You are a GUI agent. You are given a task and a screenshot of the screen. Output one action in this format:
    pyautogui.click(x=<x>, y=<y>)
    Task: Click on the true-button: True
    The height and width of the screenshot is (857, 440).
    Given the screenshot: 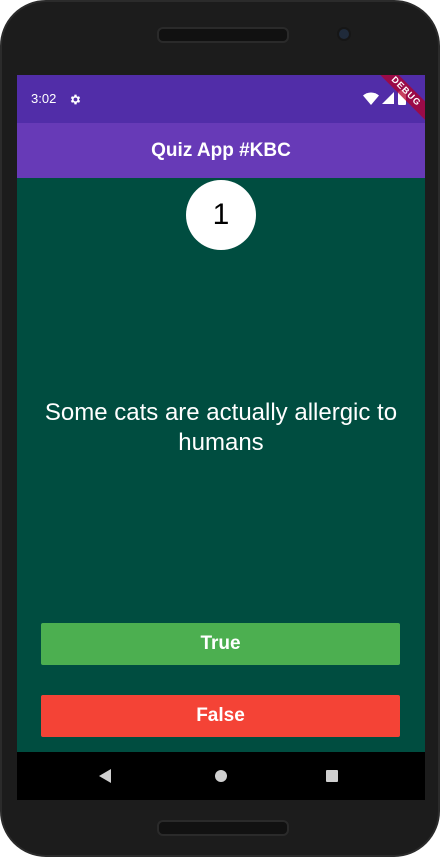 What is the action you would take?
    pyautogui.click(x=220, y=644)
    